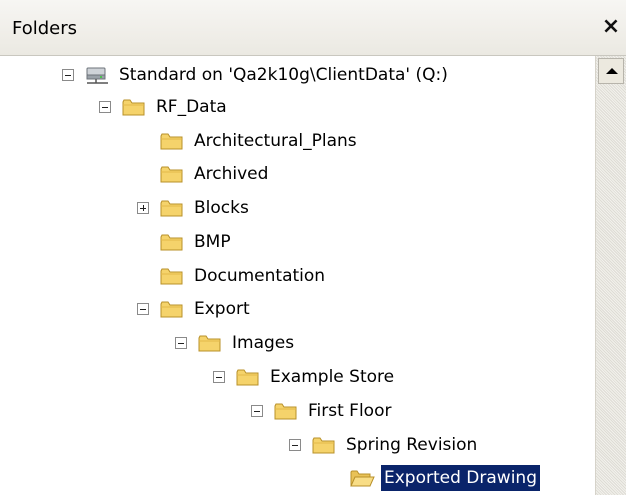  Describe the element at coordinates (259, 276) in the screenshot. I see `tree-node-label: Documentation` at that location.